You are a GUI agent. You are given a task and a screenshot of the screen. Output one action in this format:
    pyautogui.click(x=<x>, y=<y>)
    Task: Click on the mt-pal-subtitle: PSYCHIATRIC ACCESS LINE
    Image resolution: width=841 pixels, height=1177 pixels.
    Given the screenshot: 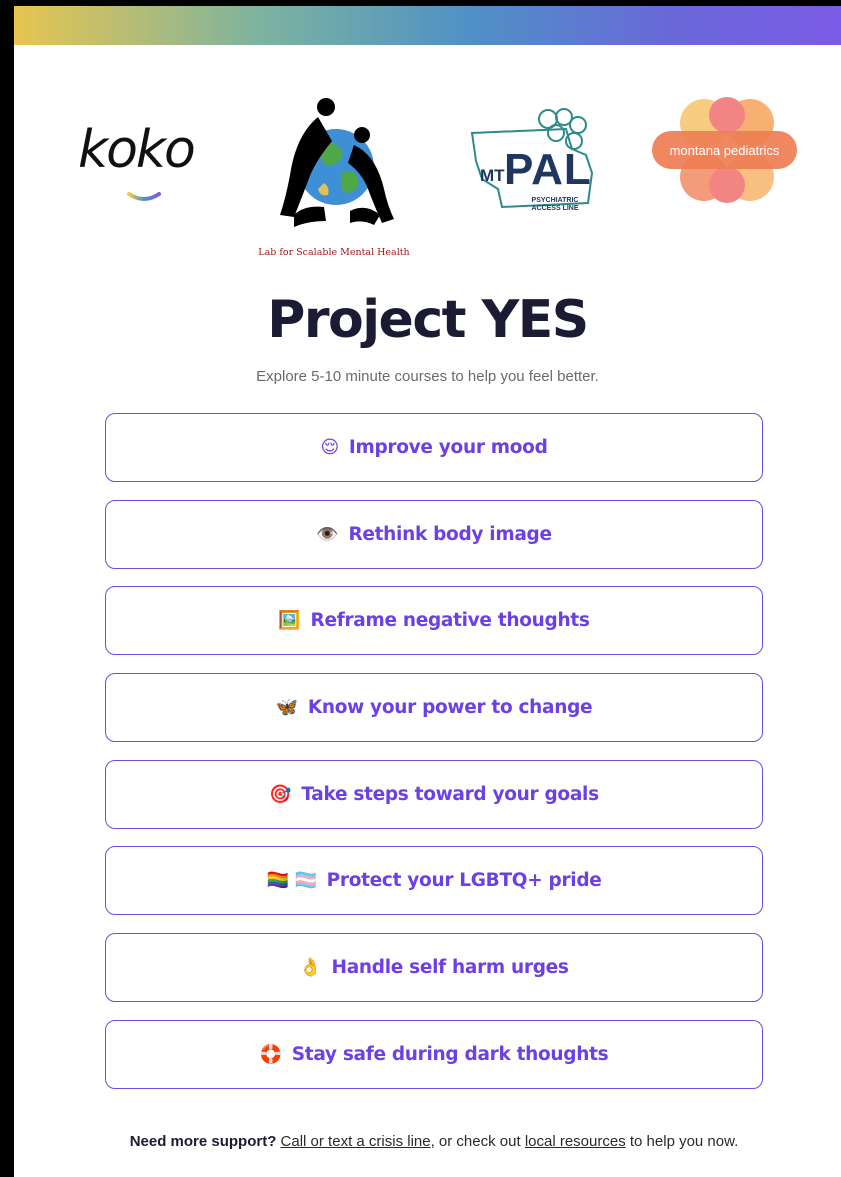 What is the action you would take?
    pyautogui.click(x=555, y=205)
    